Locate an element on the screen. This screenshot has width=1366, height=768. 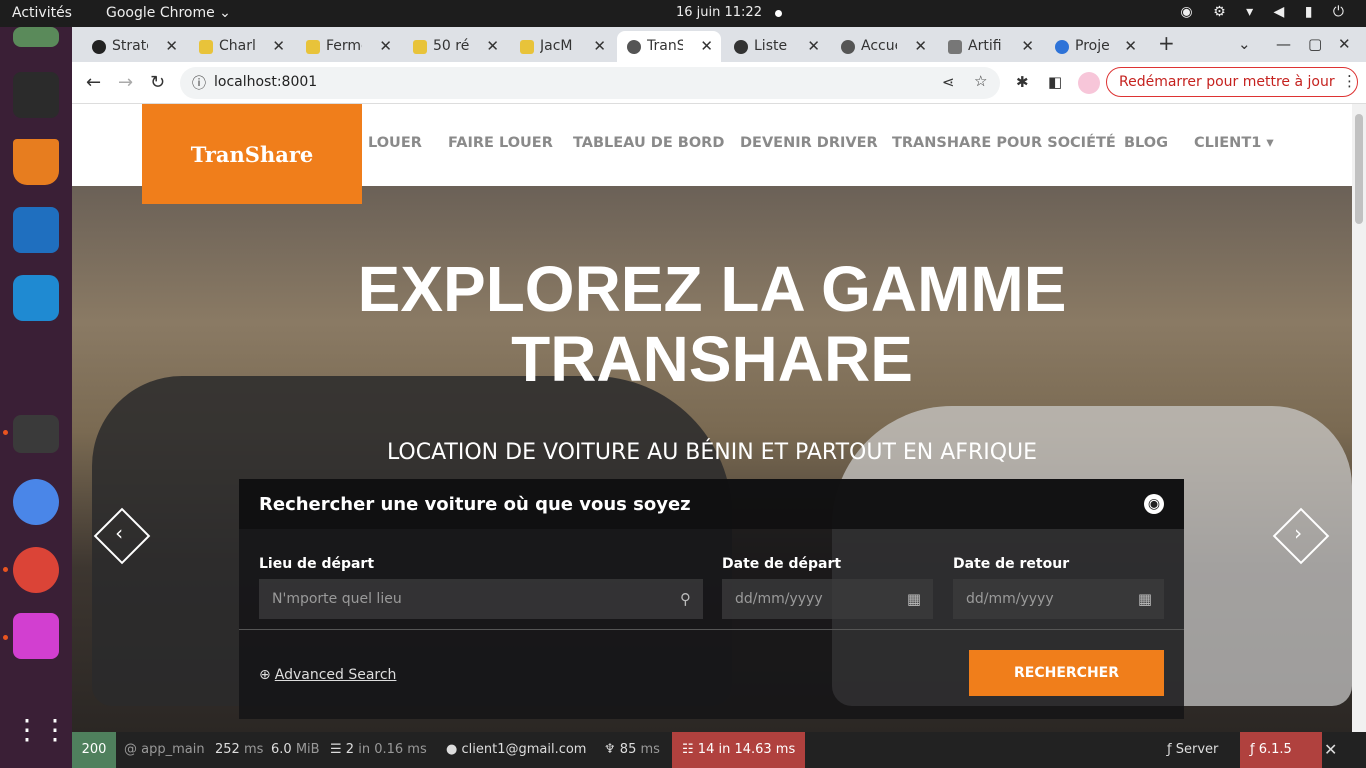
tab: Accue ✕ is located at coordinates (883, 46).